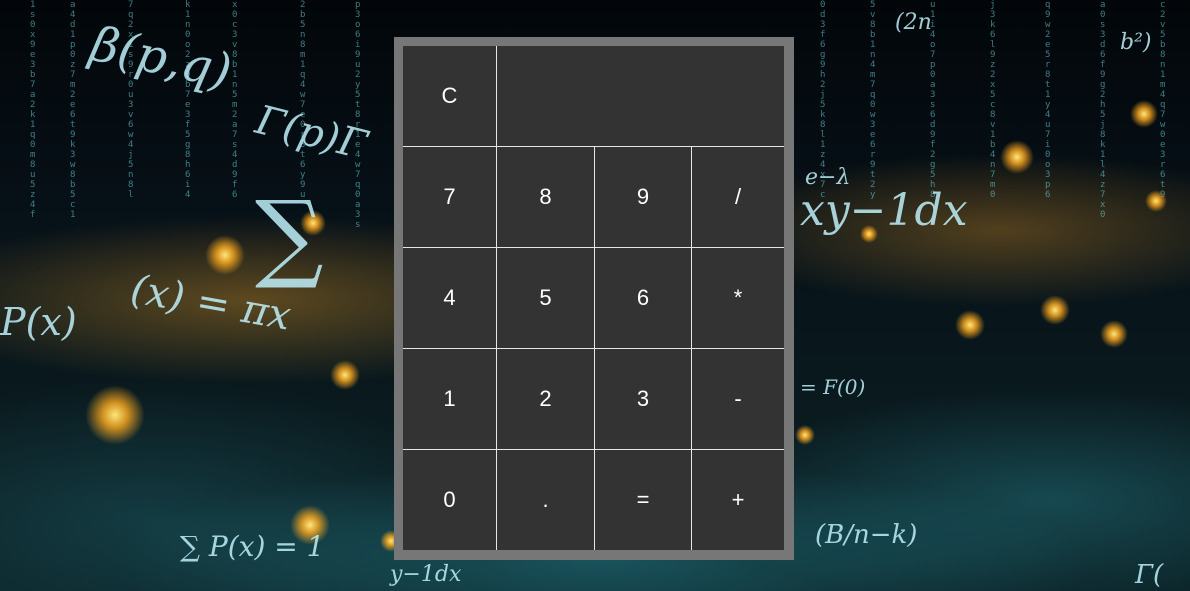  I want to click on key-2-button: 2, so click(546, 399).